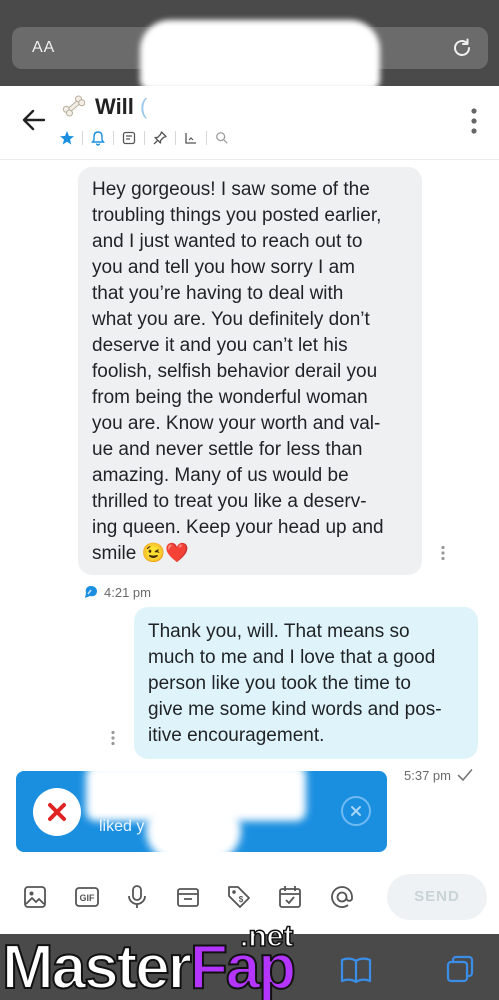 The image size is (499, 1000). What do you see at coordinates (356, 970) in the screenshot?
I see `bookmarks-book-icon` at bounding box center [356, 970].